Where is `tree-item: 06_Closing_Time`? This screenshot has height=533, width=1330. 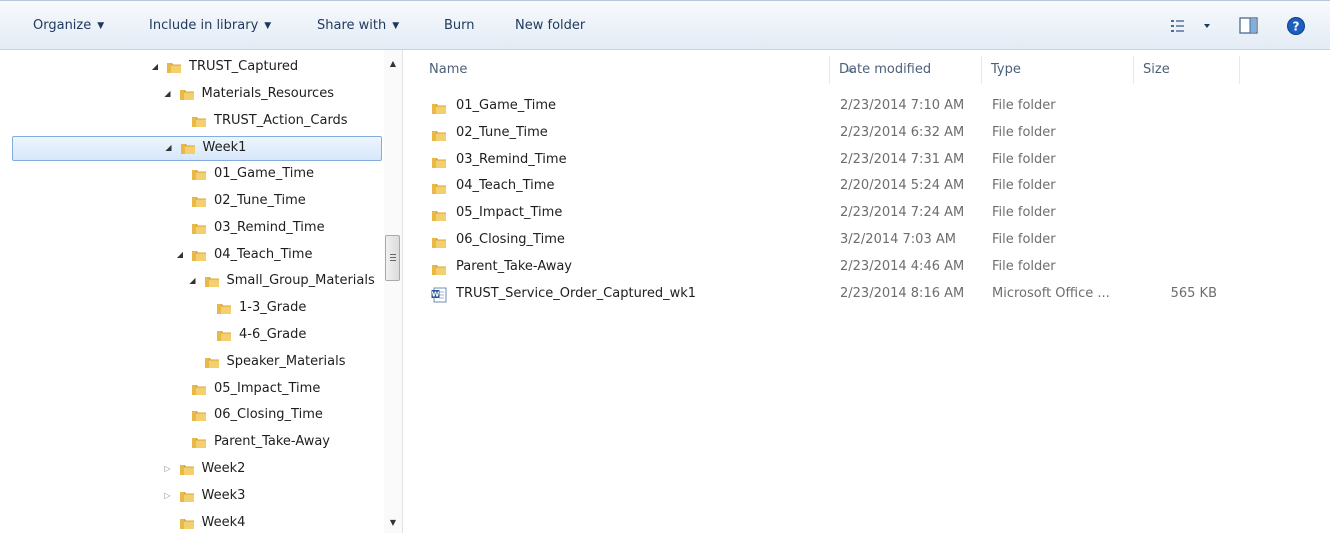
tree-item: 06_Closing_Time is located at coordinates (192, 415).